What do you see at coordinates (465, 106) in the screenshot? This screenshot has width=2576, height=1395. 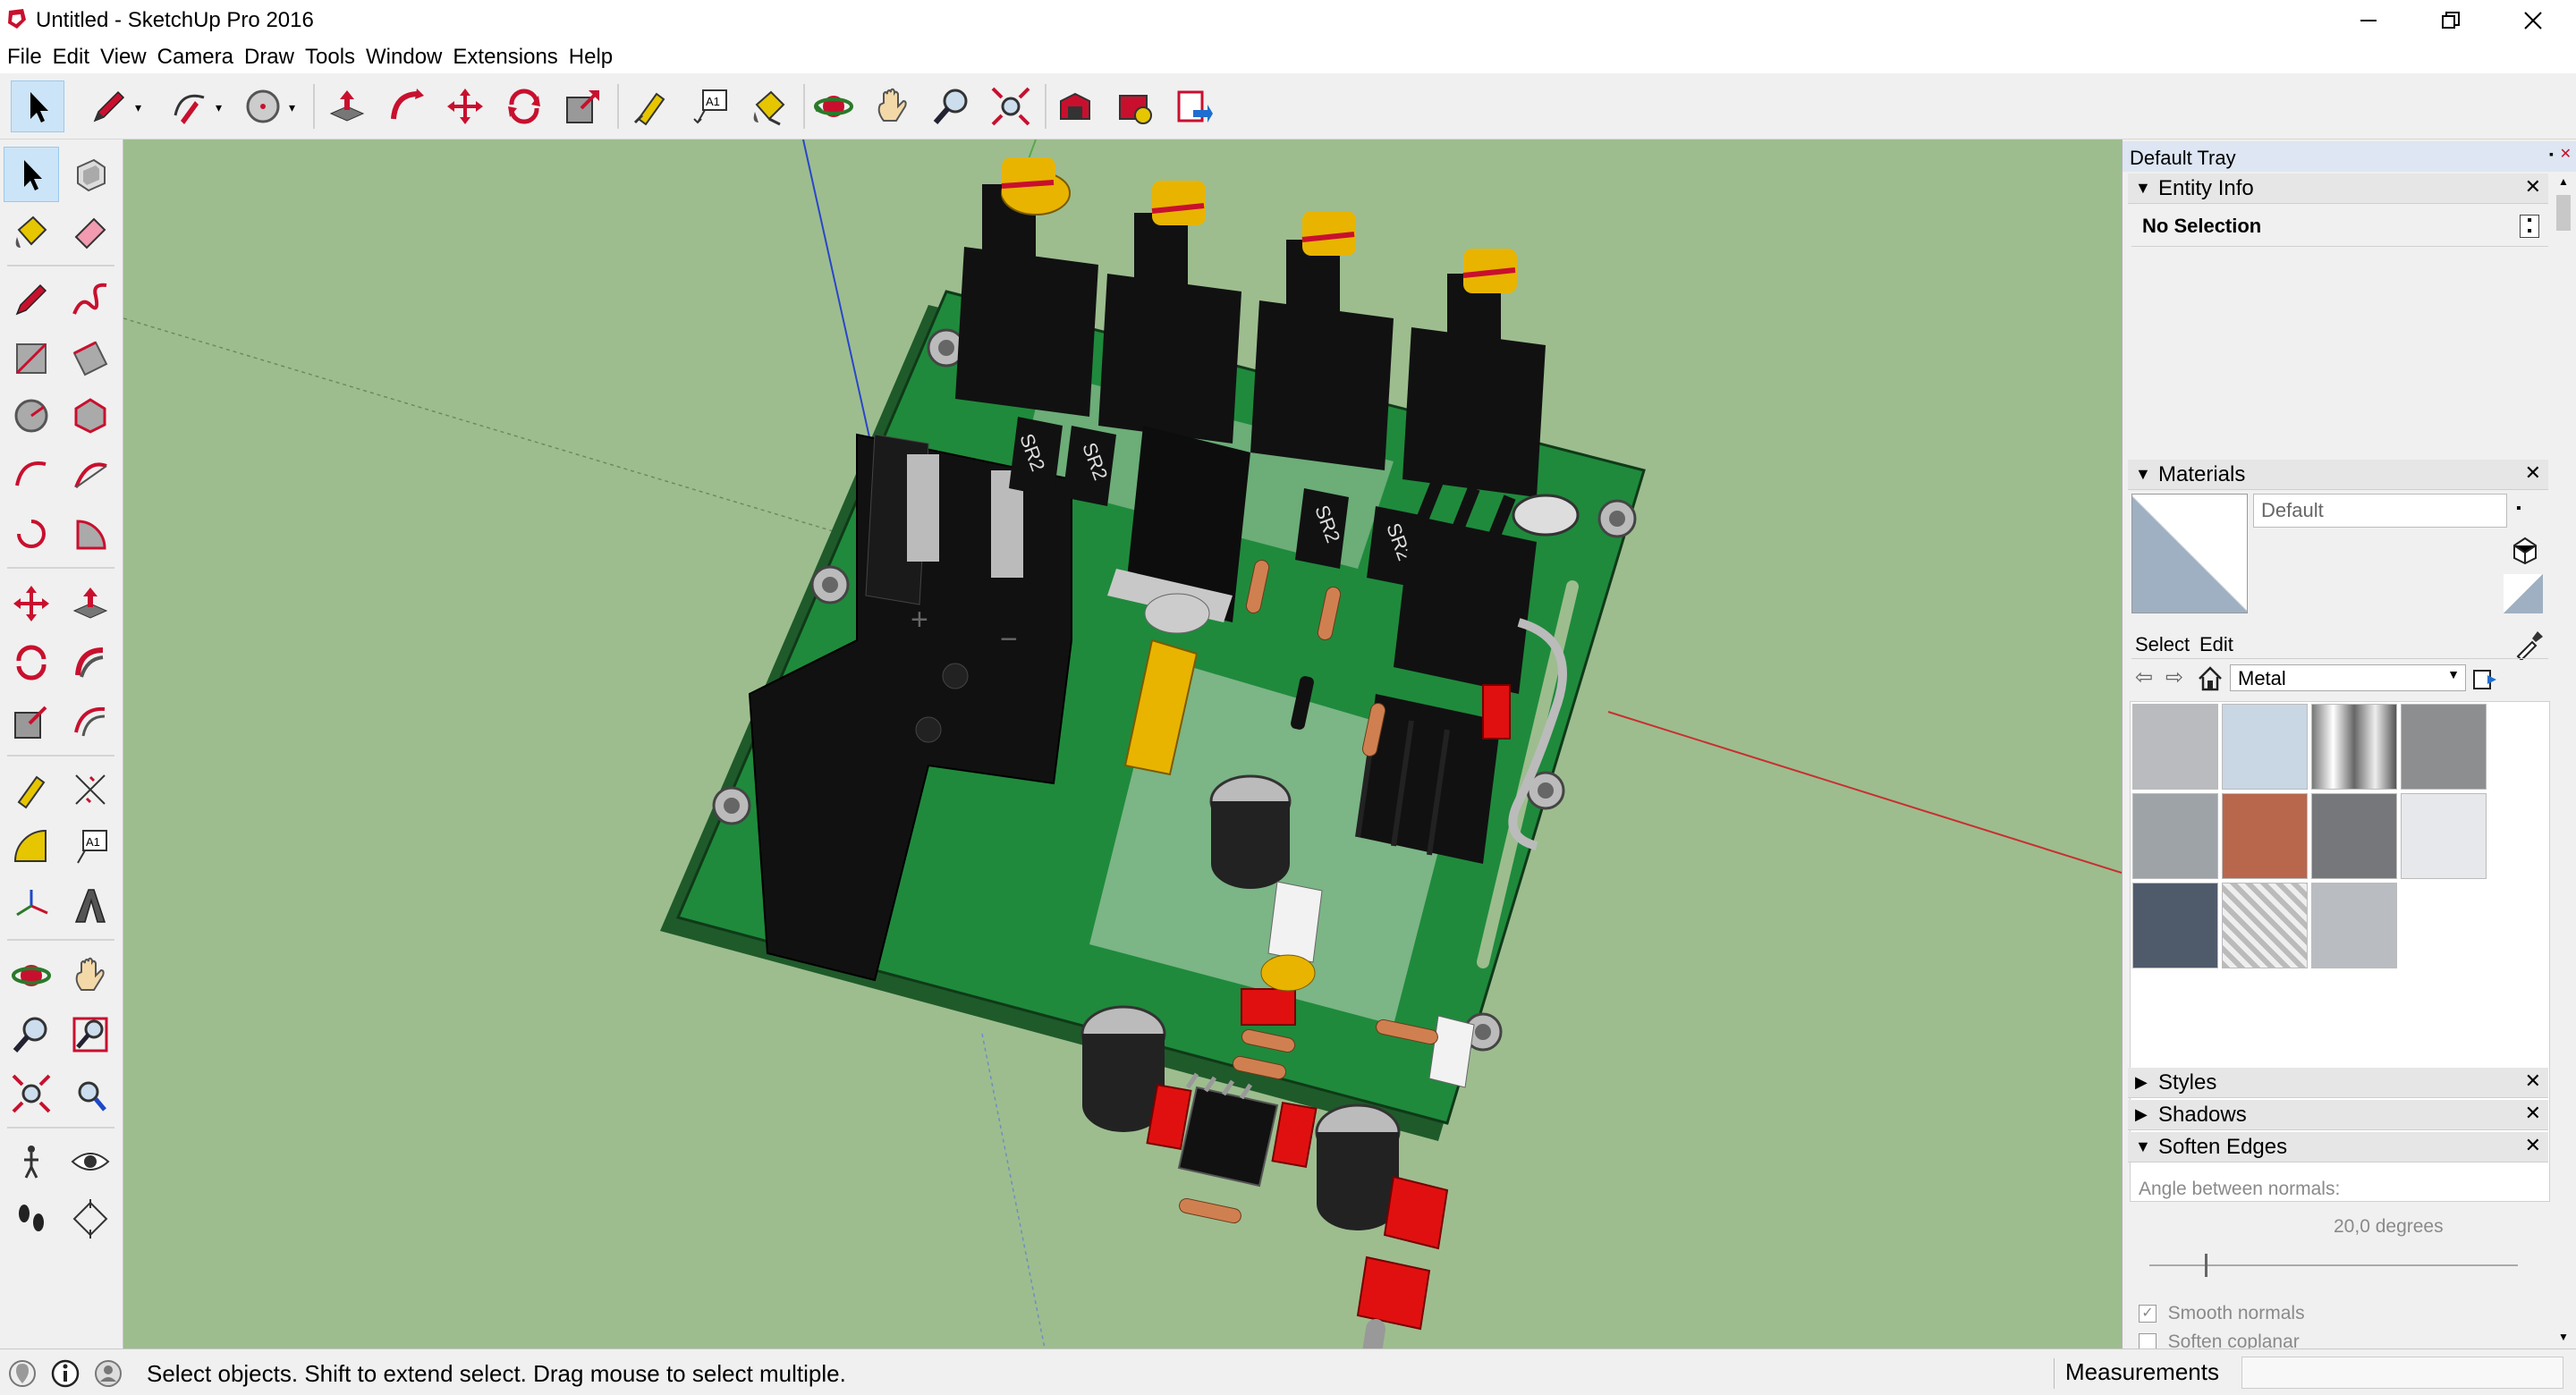 I see `move-tool-button` at bounding box center [465, 106].